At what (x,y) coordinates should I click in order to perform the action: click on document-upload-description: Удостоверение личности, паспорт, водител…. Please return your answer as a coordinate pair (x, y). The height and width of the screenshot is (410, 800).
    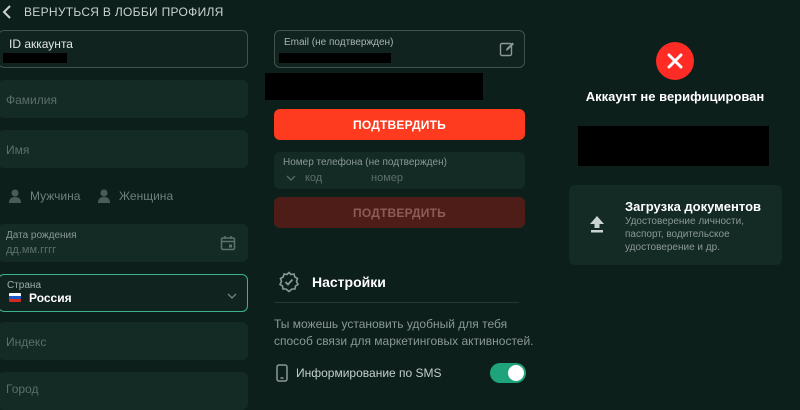
    Looking at the image, I should click on (684, 234).